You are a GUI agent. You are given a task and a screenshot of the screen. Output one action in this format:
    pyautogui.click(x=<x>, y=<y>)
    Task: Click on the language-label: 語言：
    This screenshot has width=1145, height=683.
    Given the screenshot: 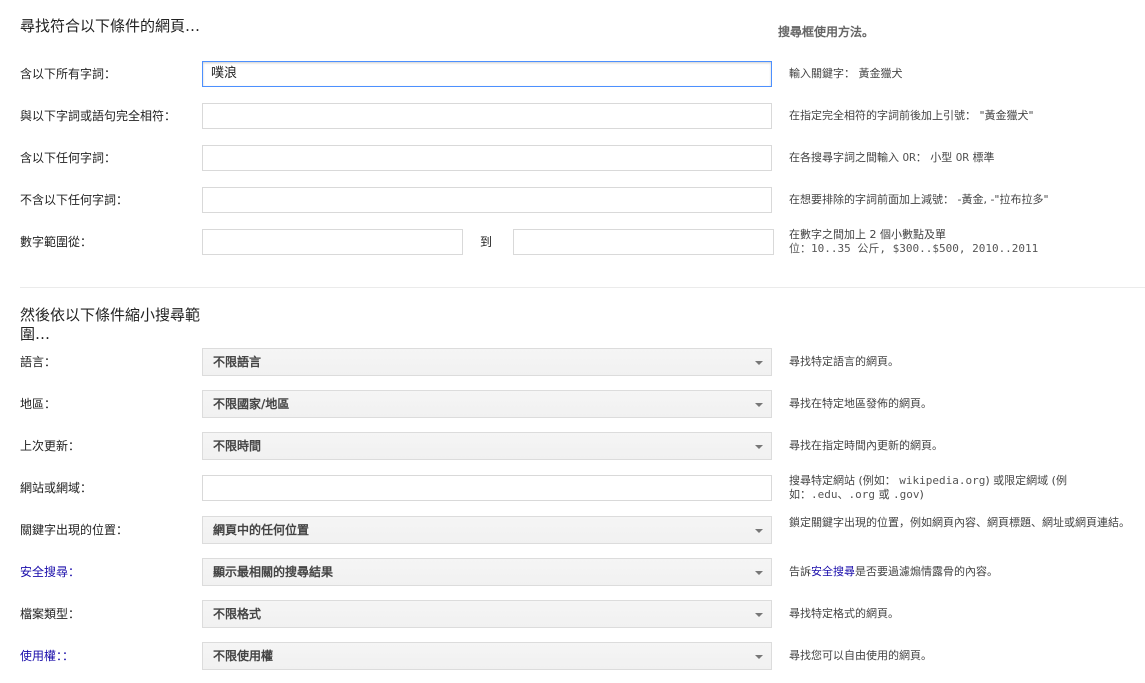 What is the action you would take?
    pyautogui.click(x=38, y=362)
    